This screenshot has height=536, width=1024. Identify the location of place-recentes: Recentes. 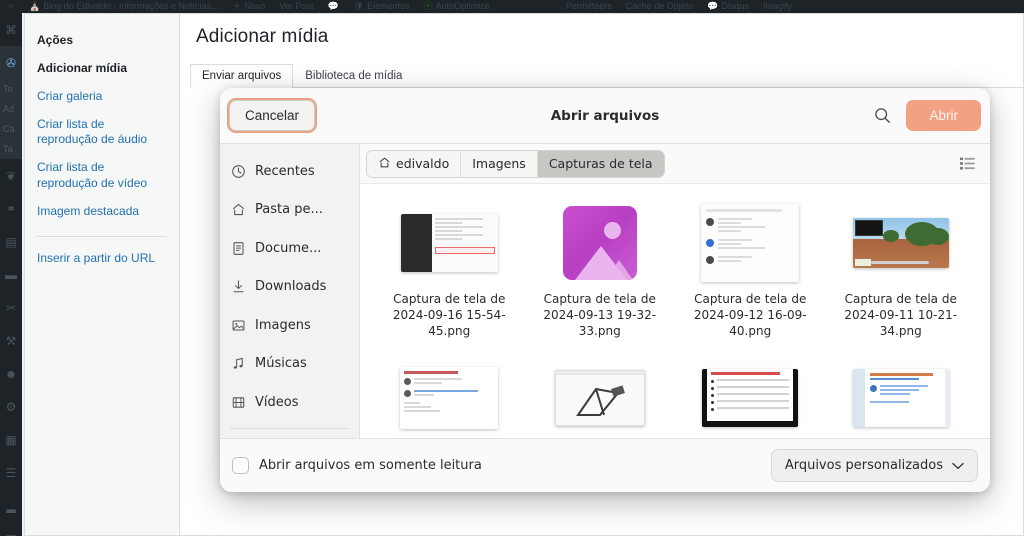
(289, 171).